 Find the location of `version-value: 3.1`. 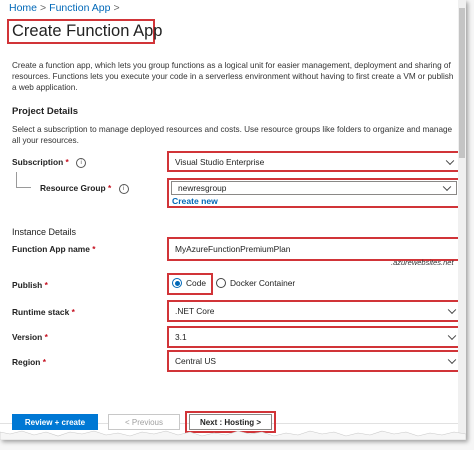

version-value: 3.1 is located at coordinates (181, 337).